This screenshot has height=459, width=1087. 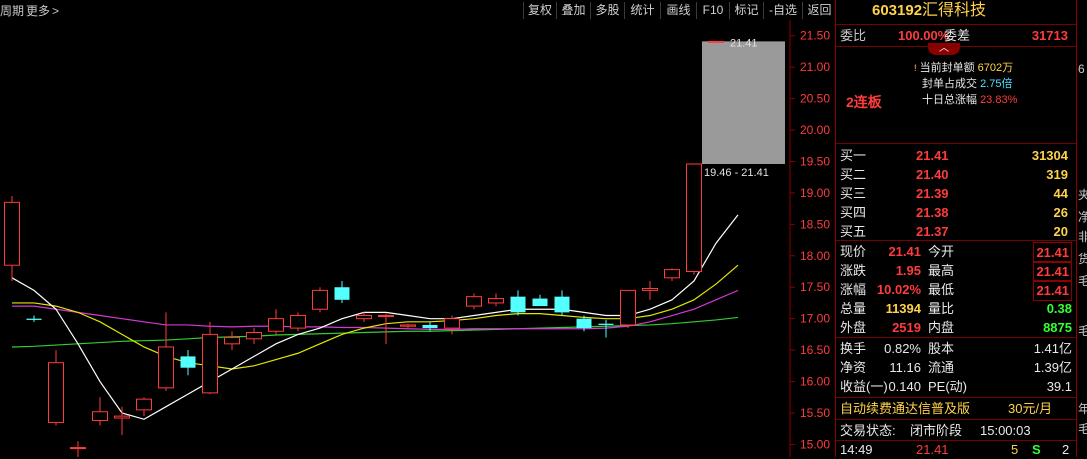 What do you see at coordinates (956, 12) in the screenshot?
I see `stock-header: 603192 汇得科技` at bounding box center [956, 12].